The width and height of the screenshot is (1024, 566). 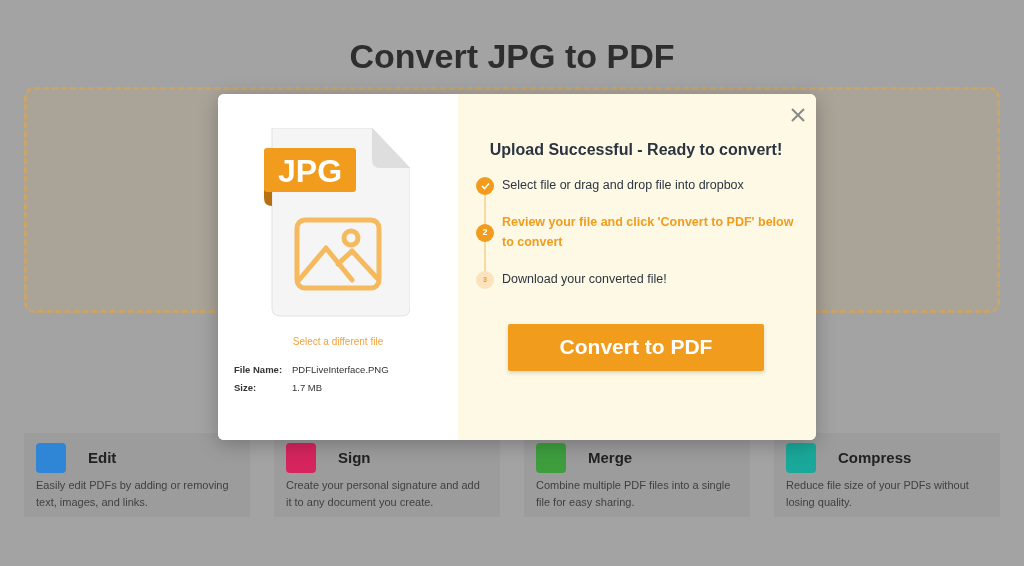 I want to click on field-value: PDFLiveInterface.PNG, so click(x=340, y=370).